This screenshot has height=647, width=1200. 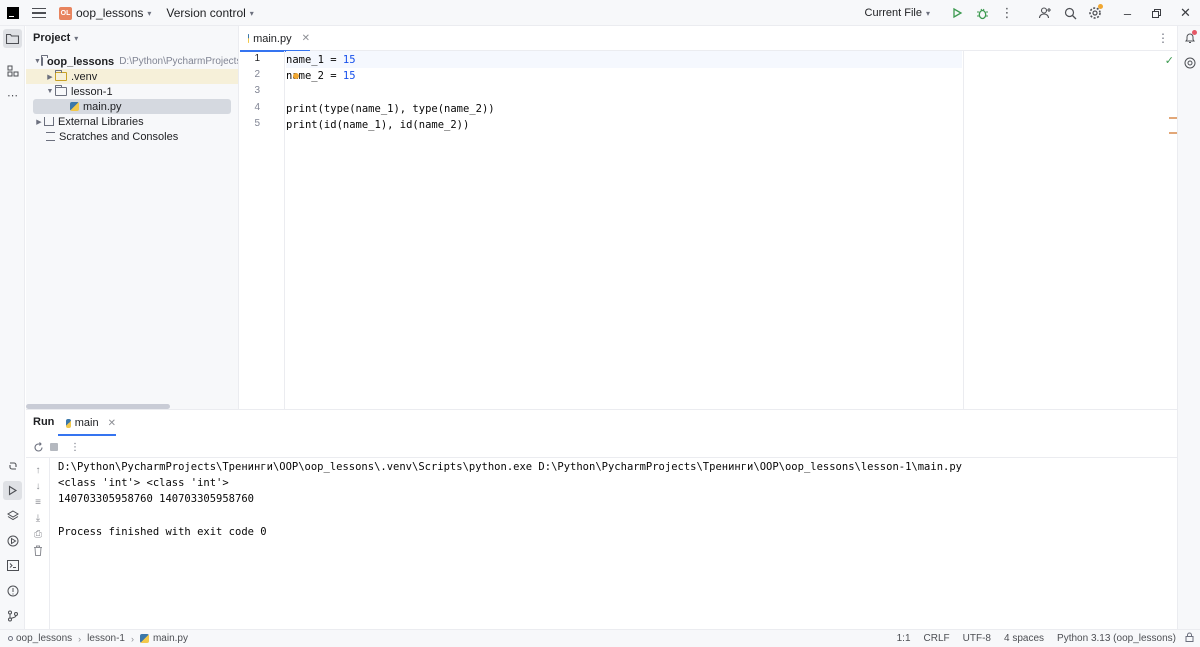 What do you see at coordinates (12, 70) in the screenshot?
I see `structure-tool-icon` at bounding box center [12, 70].